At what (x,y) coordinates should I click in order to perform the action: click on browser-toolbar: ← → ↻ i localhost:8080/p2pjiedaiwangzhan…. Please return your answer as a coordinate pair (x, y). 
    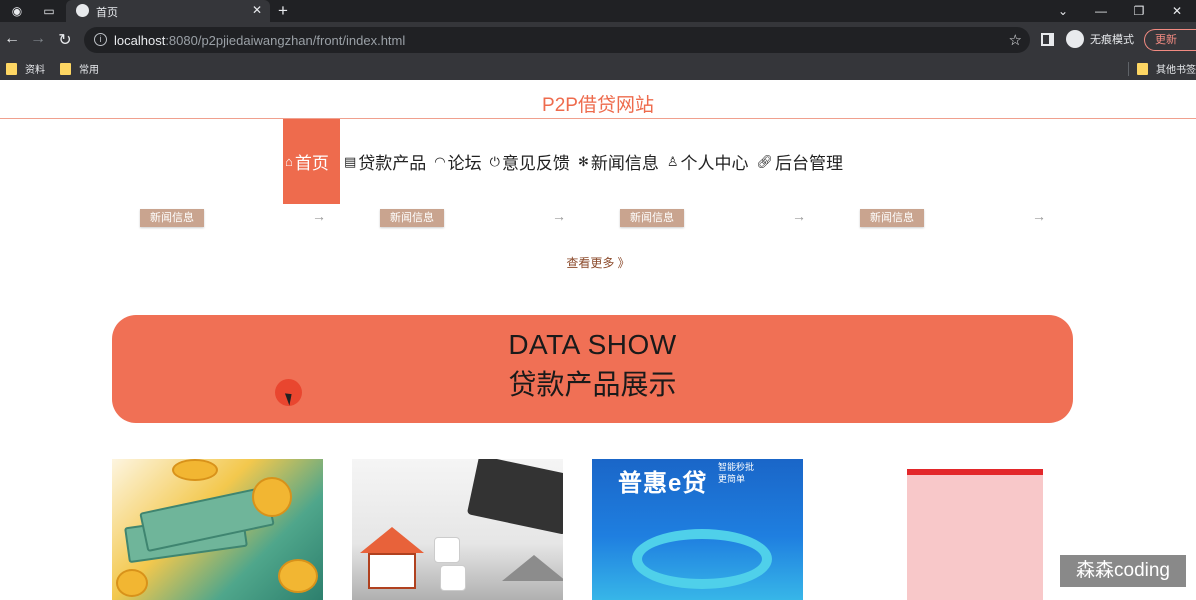
    Looking at the image, I should click on (598, 40).